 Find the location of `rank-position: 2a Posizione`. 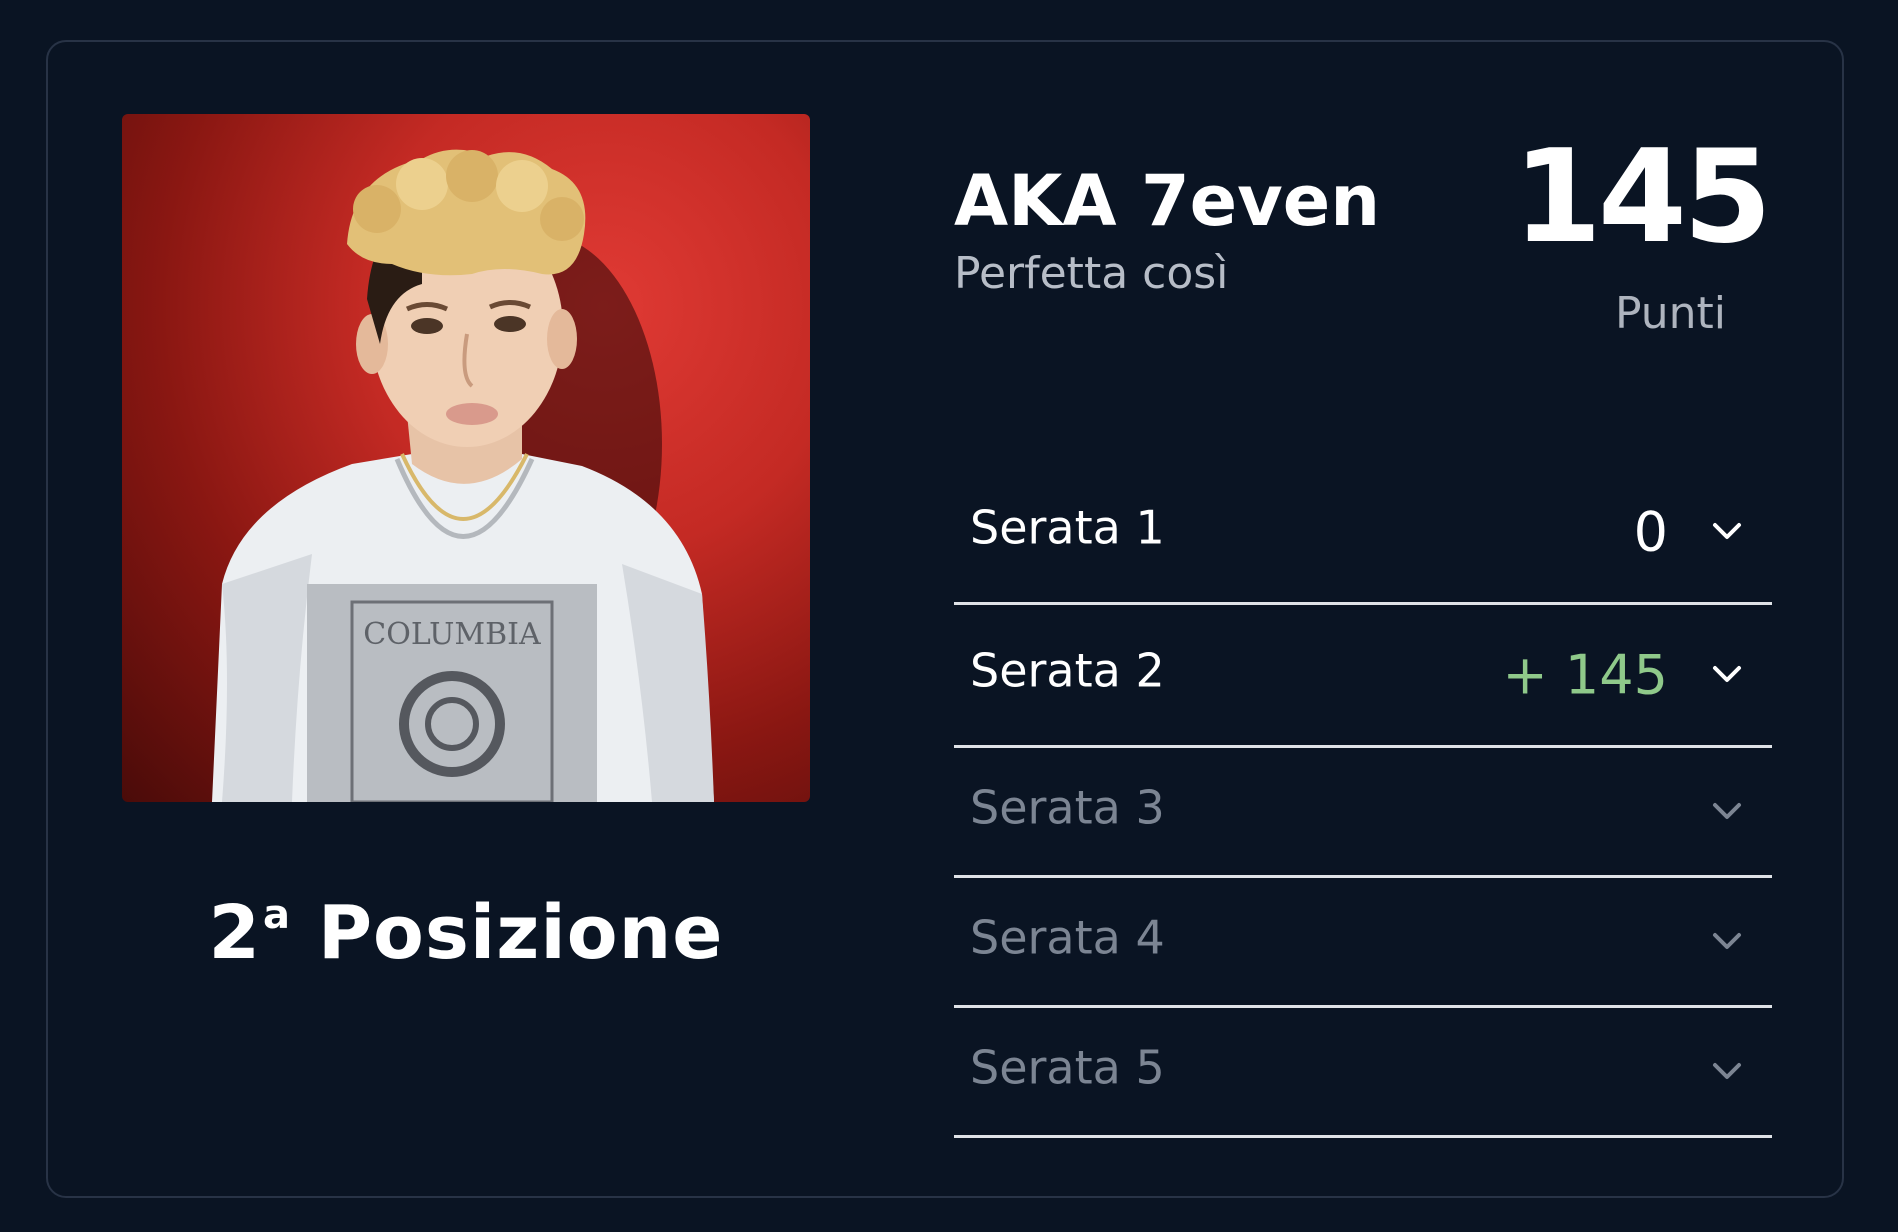

rank-position: 2a Posizione is located at coordinates (466, 933).